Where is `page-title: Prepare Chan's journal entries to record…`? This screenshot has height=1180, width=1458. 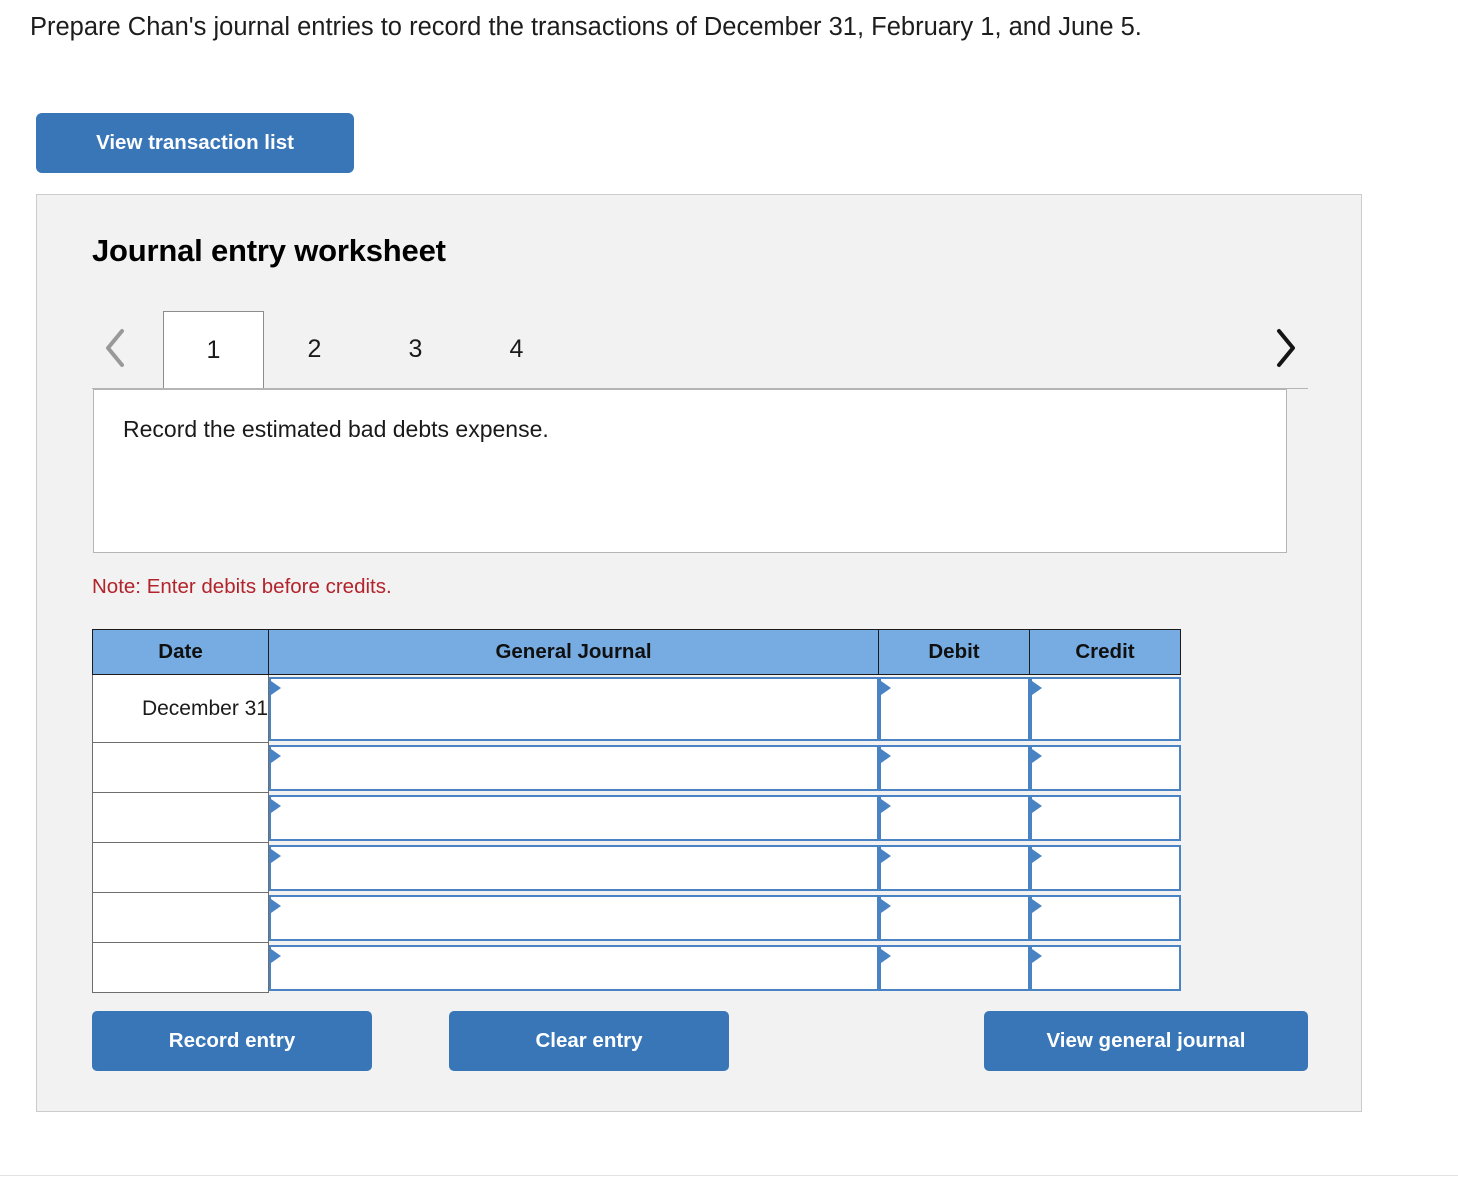
page-title: Prepare Chan's journal entries to record… is located at coordinates (586, 27).